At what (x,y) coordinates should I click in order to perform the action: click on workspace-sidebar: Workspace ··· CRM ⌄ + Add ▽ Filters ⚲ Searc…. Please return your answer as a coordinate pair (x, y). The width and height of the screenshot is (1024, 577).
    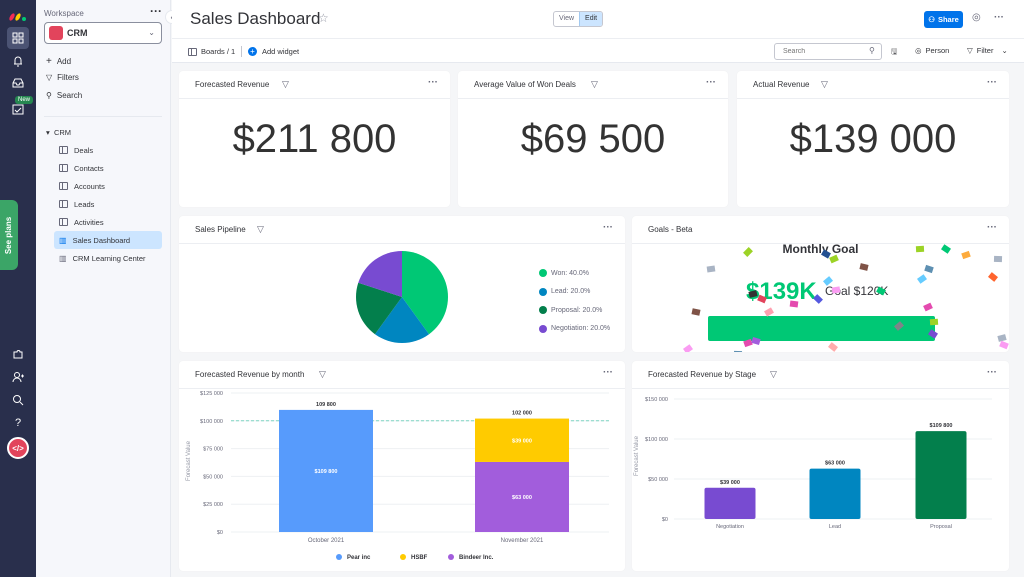
    Looking at the image, I should click on (103, 288).